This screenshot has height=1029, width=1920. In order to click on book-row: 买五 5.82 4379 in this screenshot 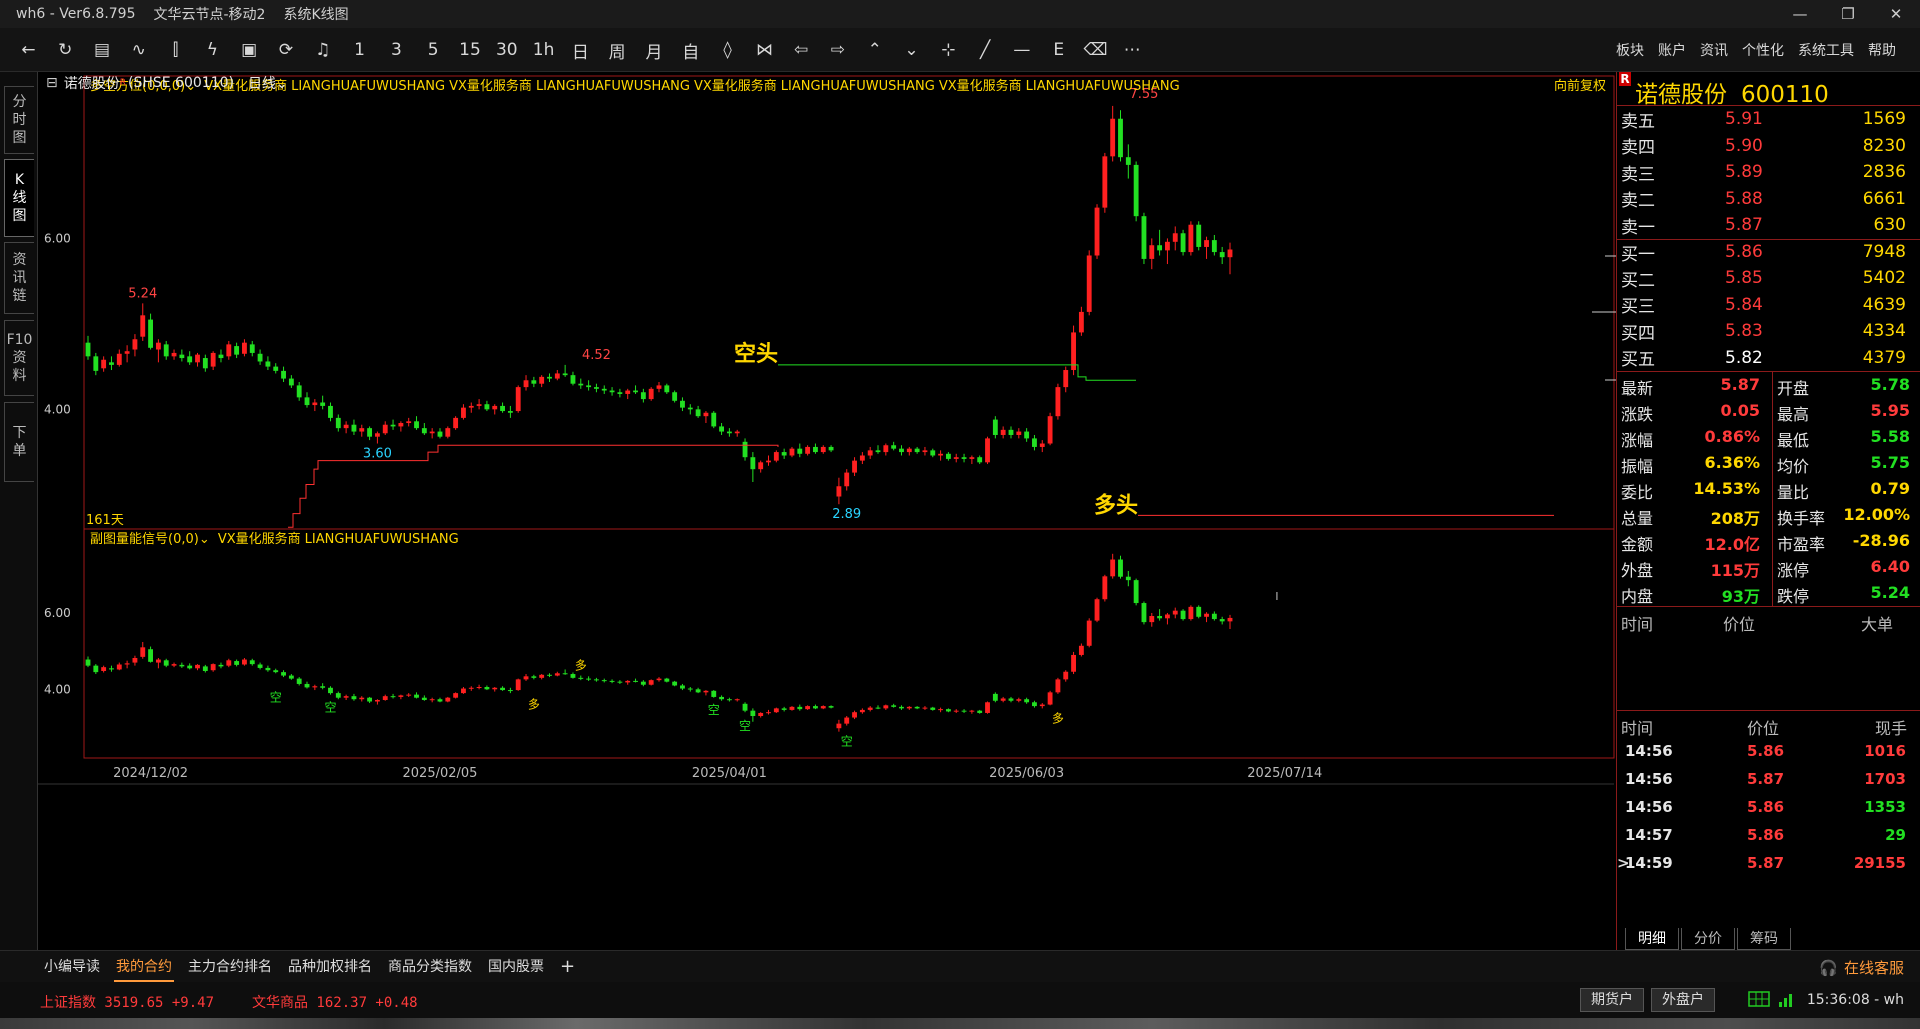, I will do `click(1768, 358)`.